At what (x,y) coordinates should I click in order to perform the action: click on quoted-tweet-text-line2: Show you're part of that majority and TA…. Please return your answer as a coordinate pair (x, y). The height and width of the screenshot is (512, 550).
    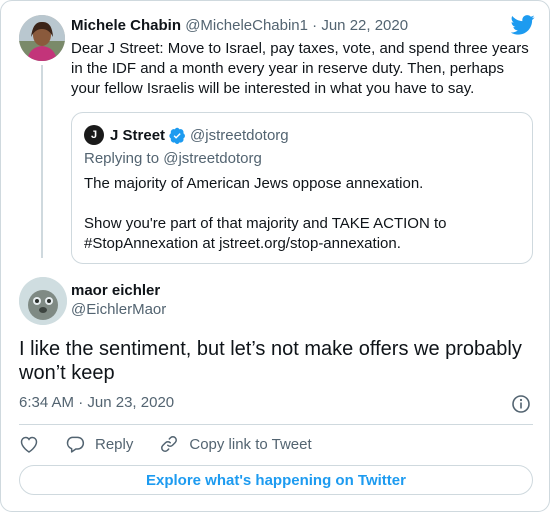
    Looking at the image, I should click on (265, 233).